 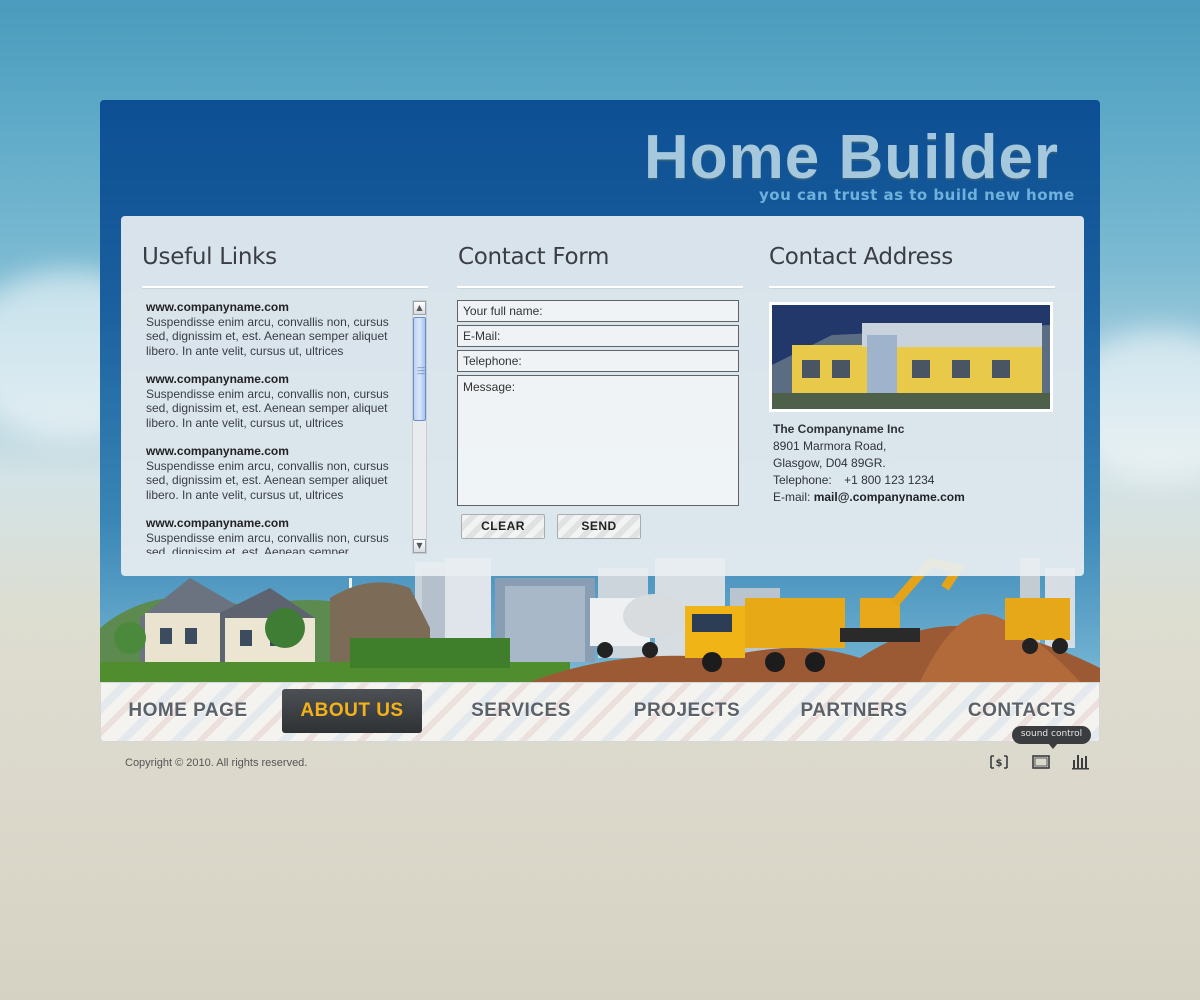 What do you see at coordinates (839, 429) in the screenshot?
I see `company-name: The Companyname Inc` at bounding box center [839, 429].